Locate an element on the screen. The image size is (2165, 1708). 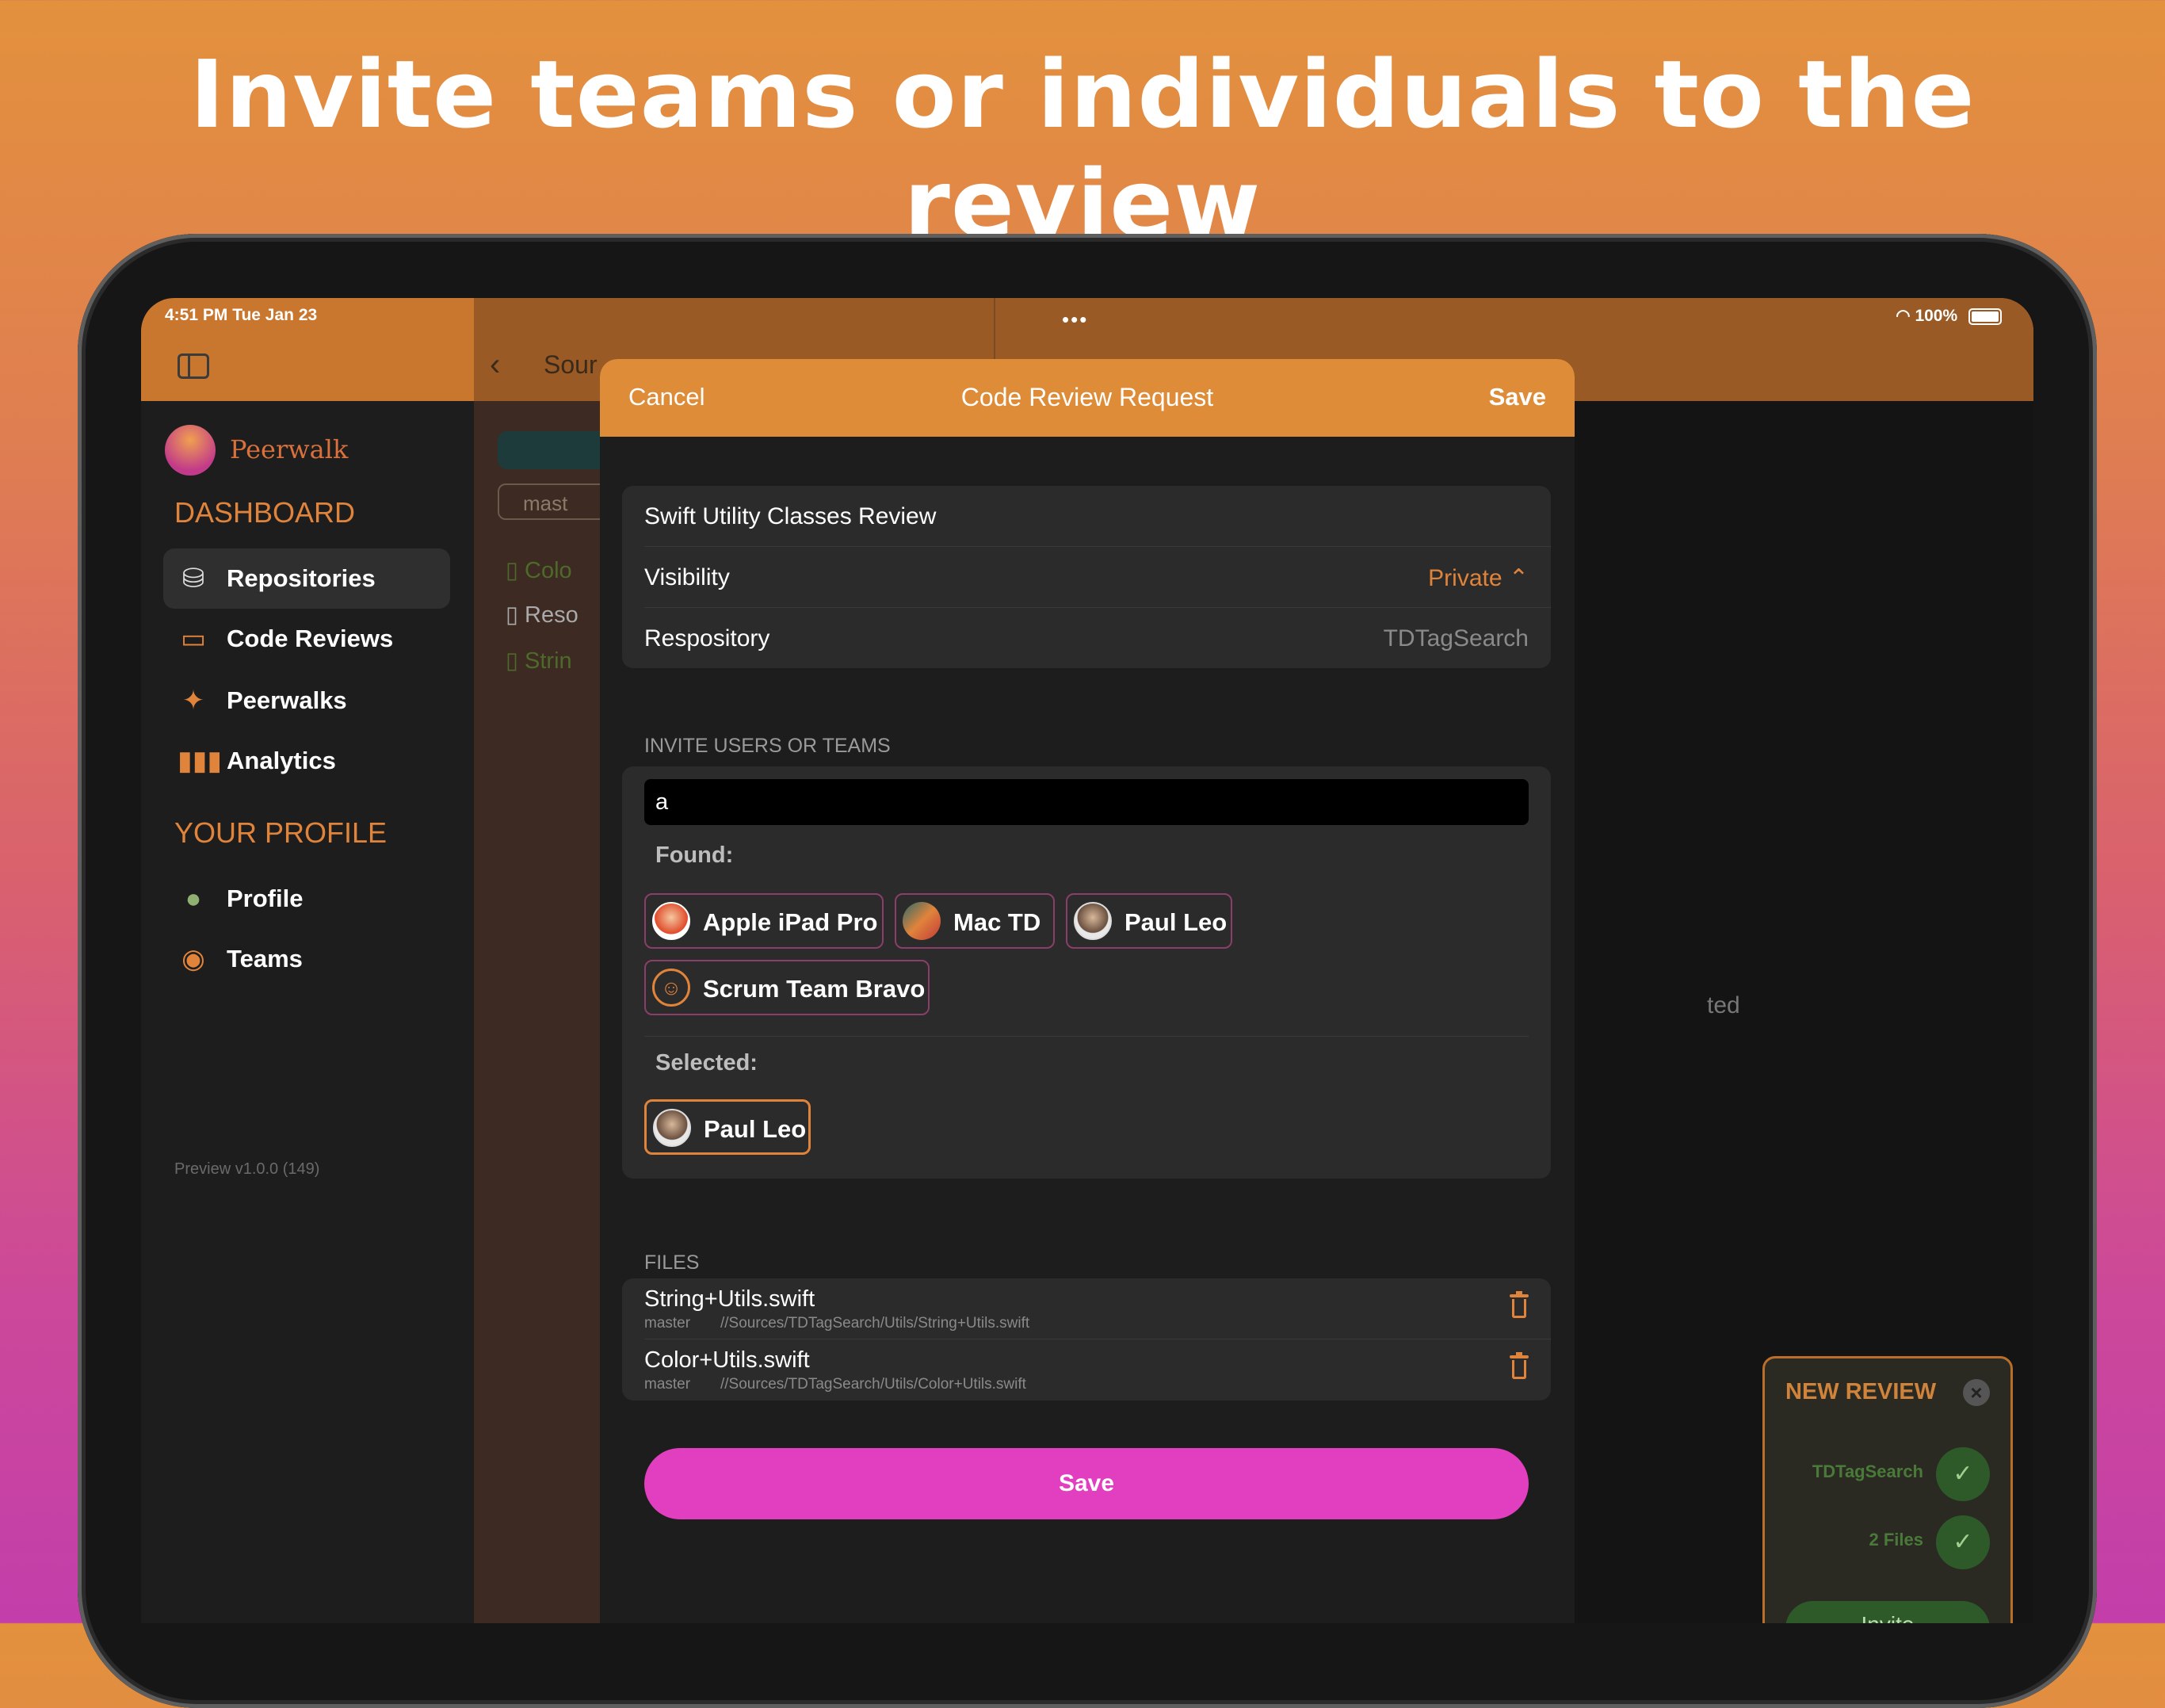
branch-label: mast is located at coordinates (545, 503).